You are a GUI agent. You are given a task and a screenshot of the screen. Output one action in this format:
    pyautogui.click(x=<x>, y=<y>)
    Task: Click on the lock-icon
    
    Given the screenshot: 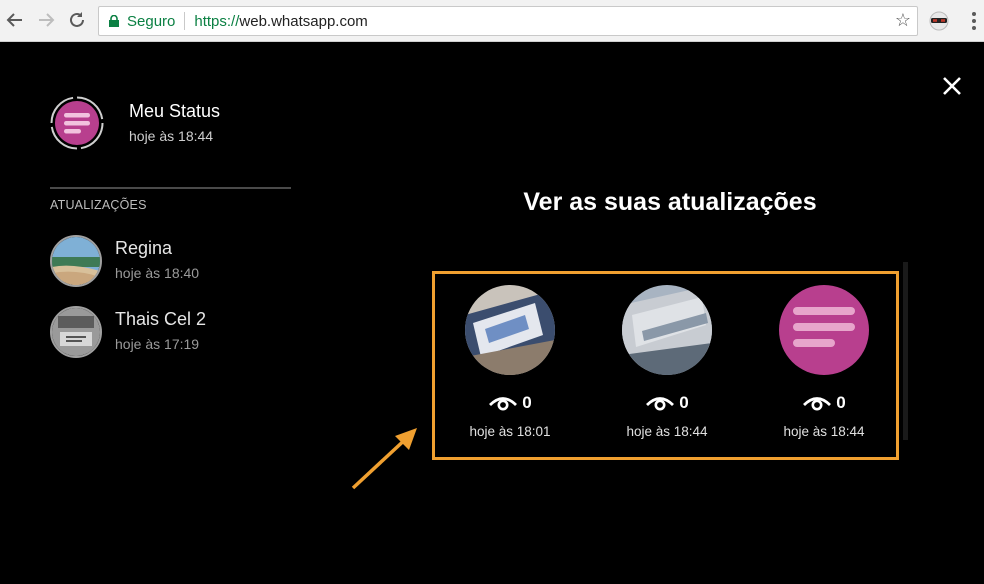 What is the action you would take?
    pyautogui.click(x=114, y=21)
    